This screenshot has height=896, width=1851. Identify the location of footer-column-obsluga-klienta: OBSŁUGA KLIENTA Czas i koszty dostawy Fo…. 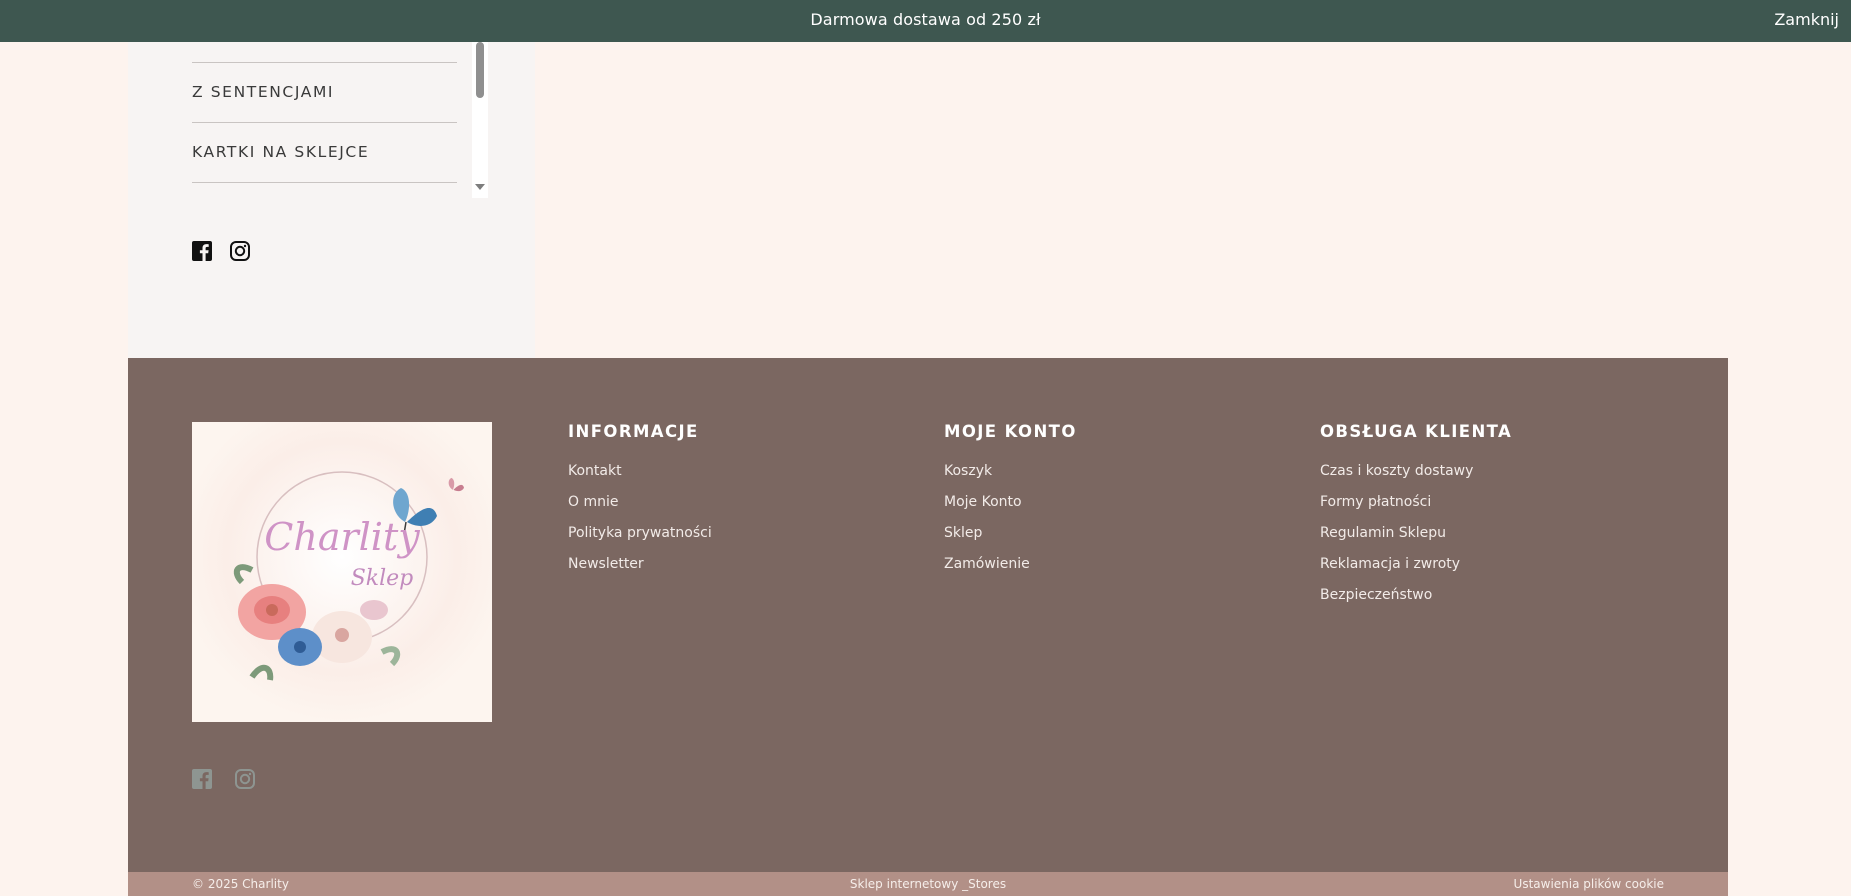
(1416, 519).